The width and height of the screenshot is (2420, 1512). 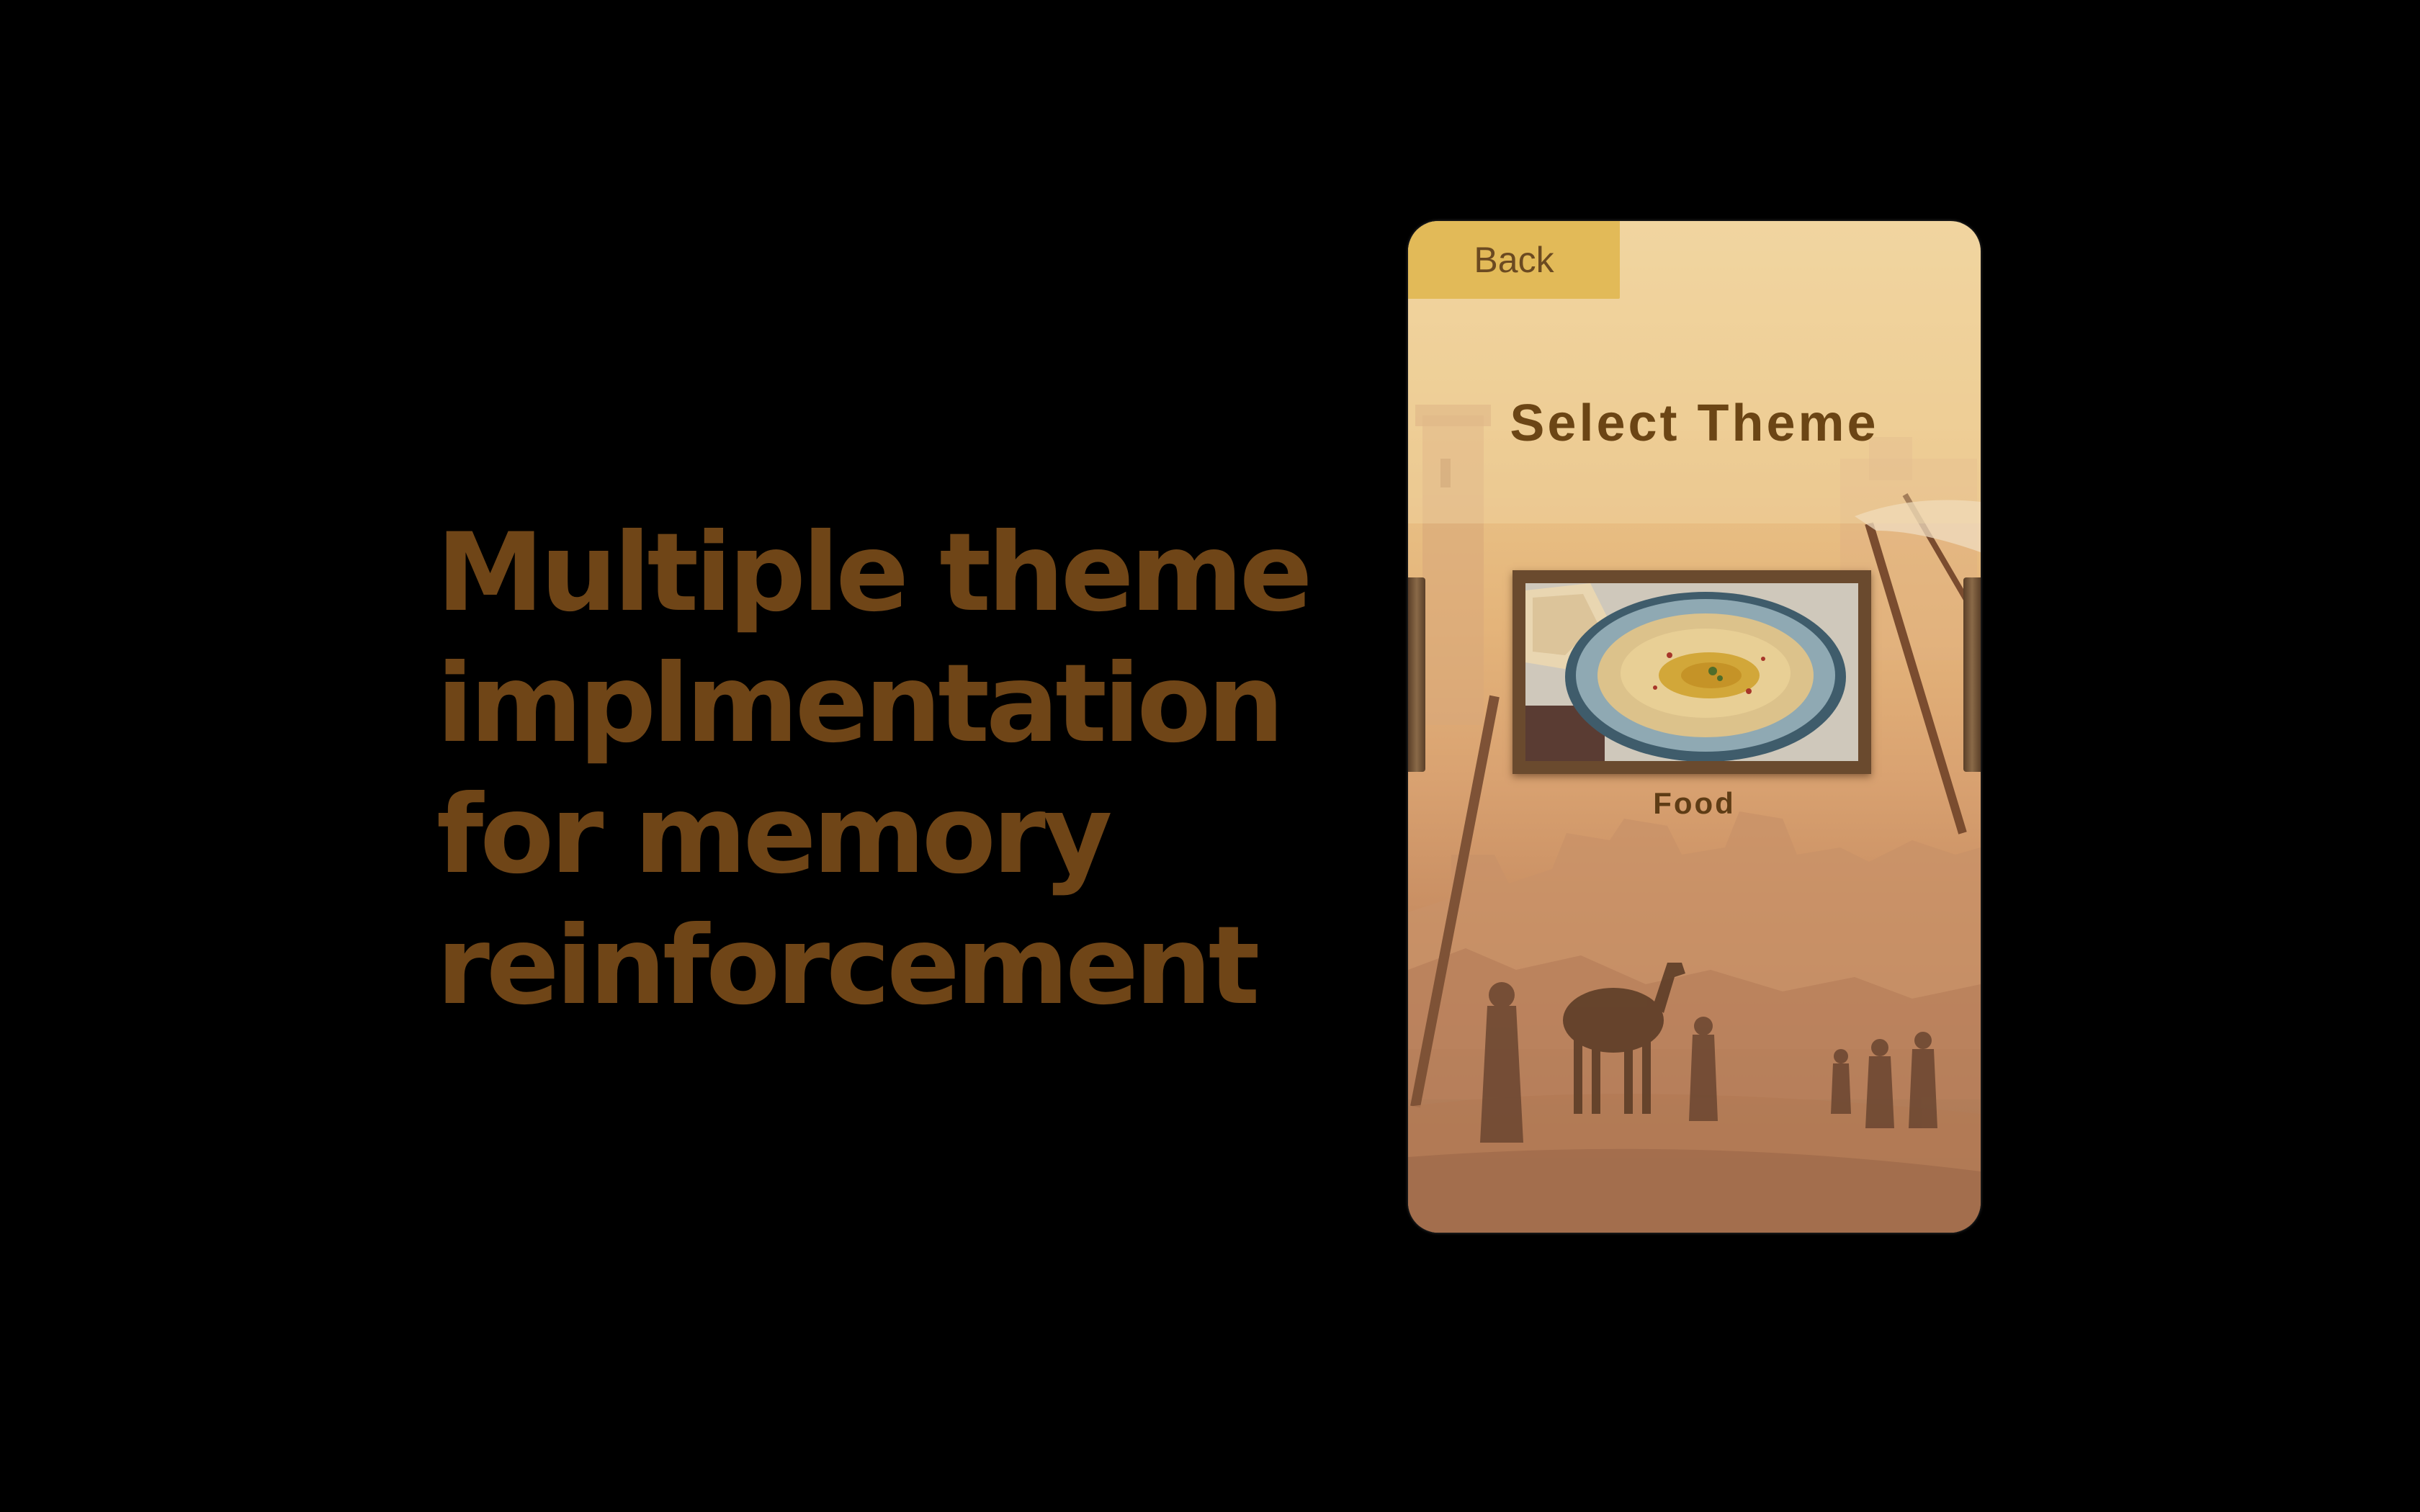 I want to click on page-title: Select Theme, so click(x=1694, y=423).